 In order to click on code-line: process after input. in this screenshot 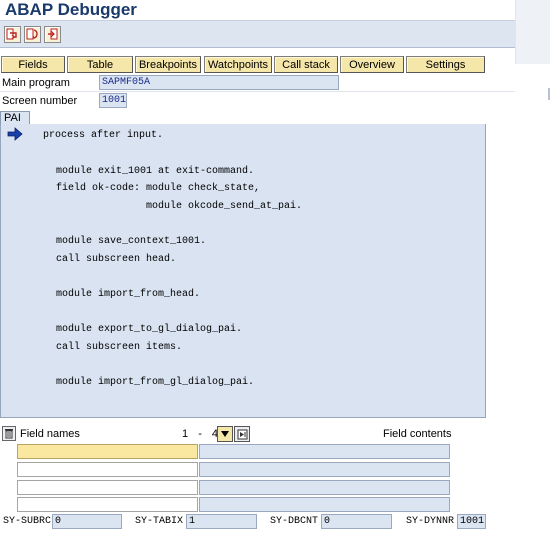, I will do `click(103, 135)`.